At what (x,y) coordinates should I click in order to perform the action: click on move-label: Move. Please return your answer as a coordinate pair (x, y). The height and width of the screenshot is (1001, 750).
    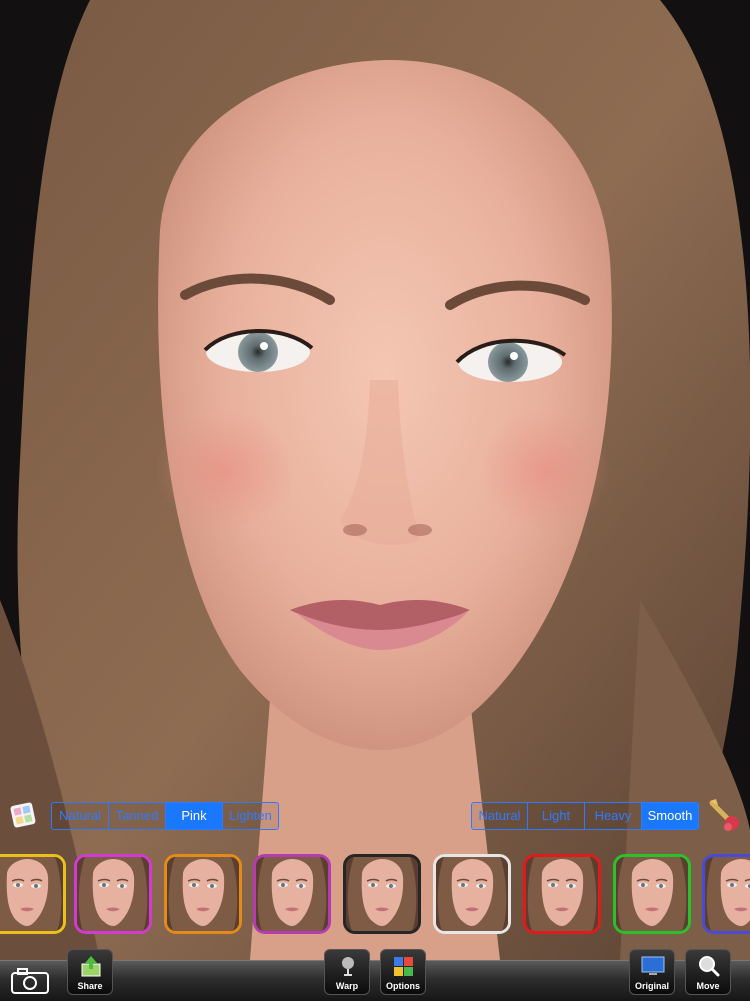
    Looking at the image, I should click on (708, 986).